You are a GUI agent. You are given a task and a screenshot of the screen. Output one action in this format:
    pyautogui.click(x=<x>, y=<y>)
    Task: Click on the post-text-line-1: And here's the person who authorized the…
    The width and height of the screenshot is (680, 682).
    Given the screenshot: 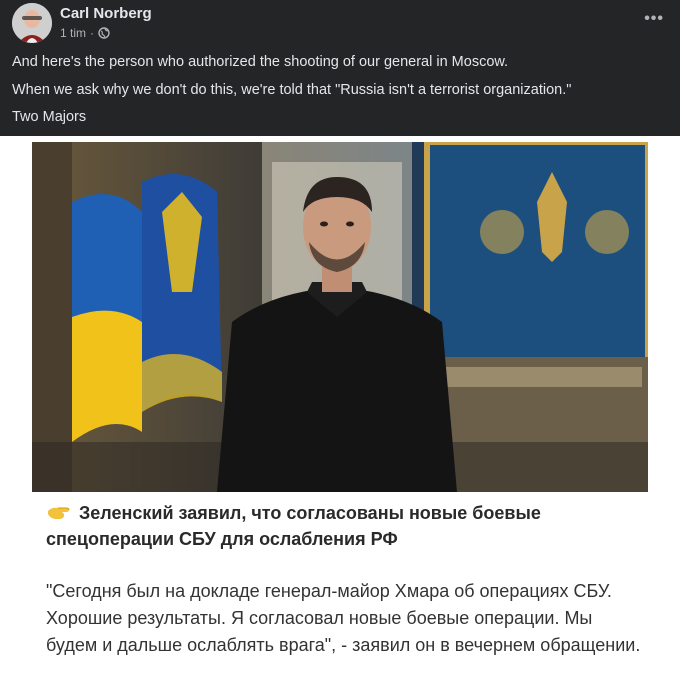 What is the action you would take?
    pyautogui.click(x=260, y=62)
    